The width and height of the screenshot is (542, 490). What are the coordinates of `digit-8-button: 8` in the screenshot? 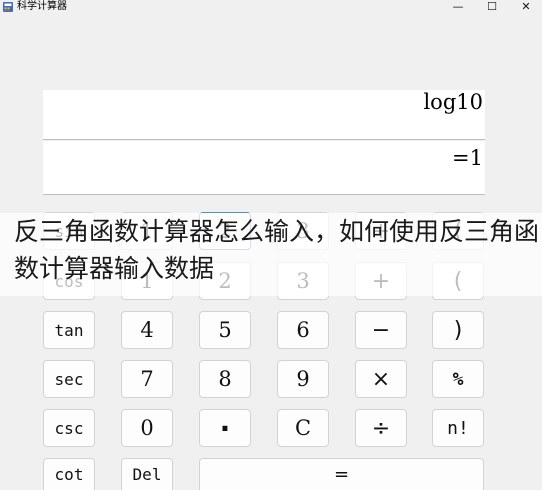 It's located at (225, 379).